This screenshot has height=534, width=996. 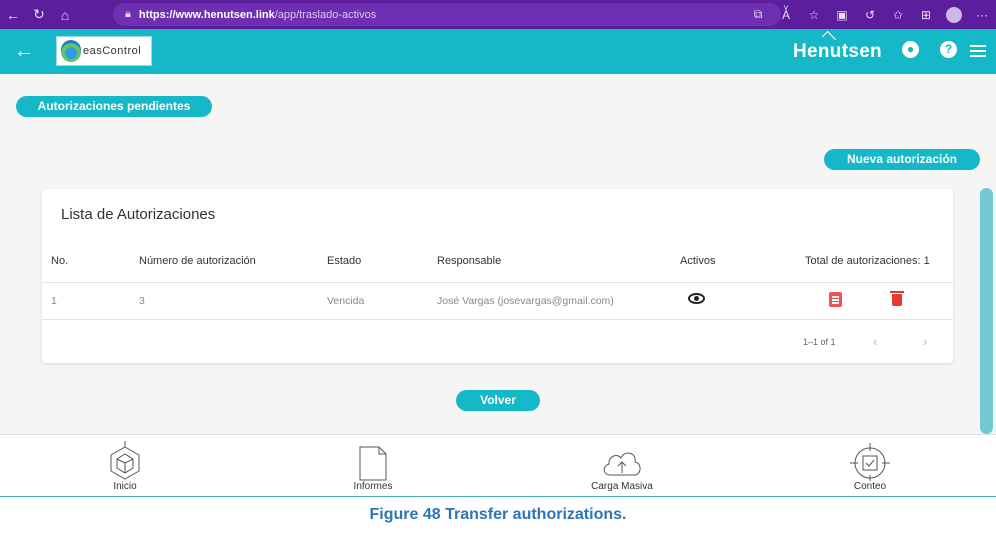 I want to click on more-icon: ···, so click(x=982, y=15).